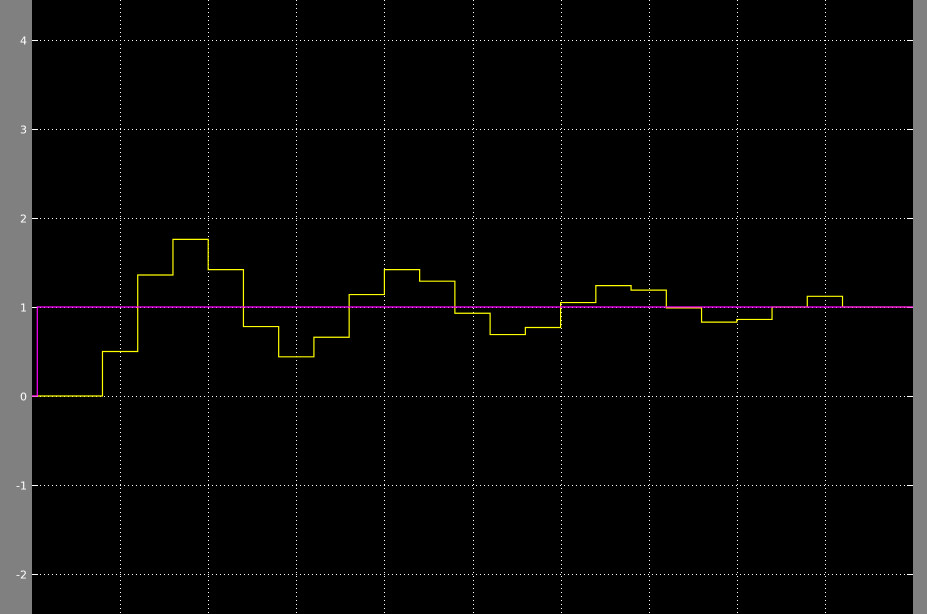 This screenshot has height=614, width=927. Describe the element at coordinates (21, 486) in the screenshot. I see `y-tick-label: -1` at that location.